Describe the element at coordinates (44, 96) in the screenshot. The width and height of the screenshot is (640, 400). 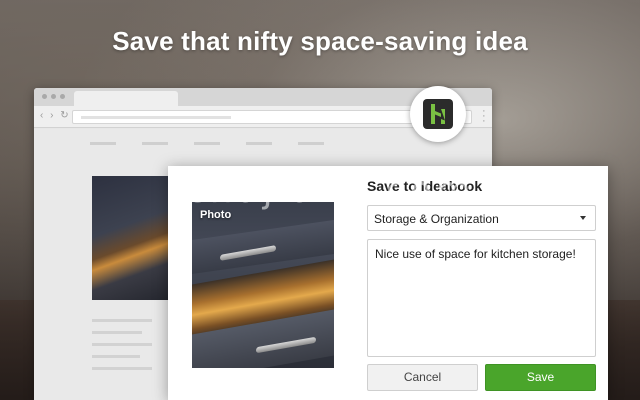
I see `window-close-dot` at that location.